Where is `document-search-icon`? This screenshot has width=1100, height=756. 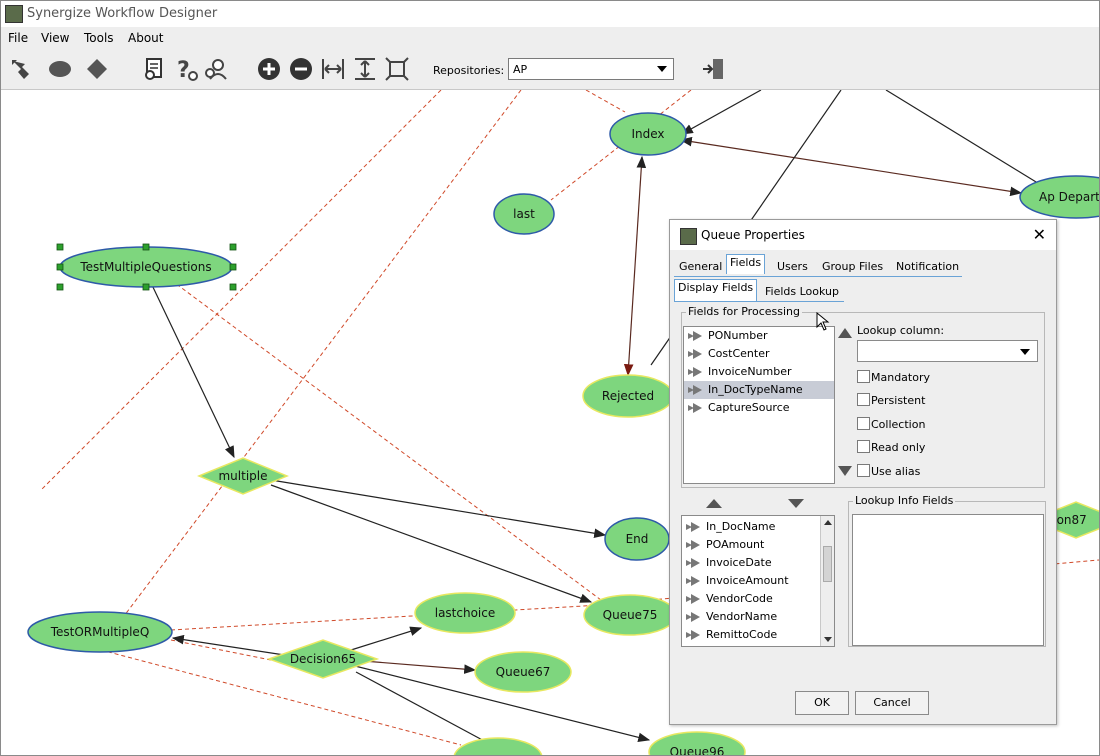 document-search-icon is located at coordinates (154, 69).